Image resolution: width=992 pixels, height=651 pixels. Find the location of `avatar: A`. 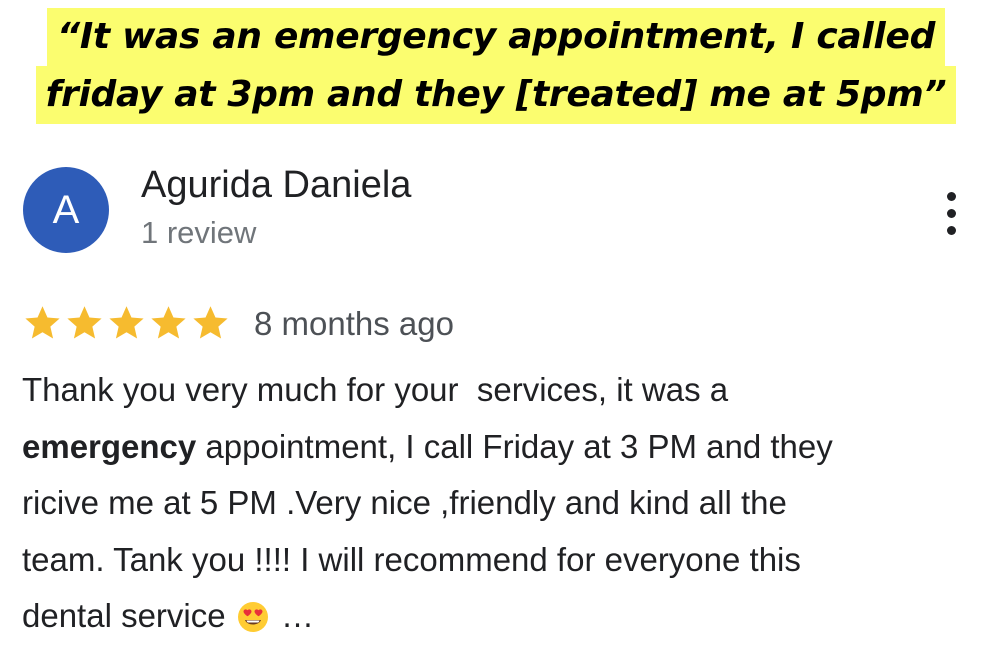

avatar: A is located at coordinates (66, 210).